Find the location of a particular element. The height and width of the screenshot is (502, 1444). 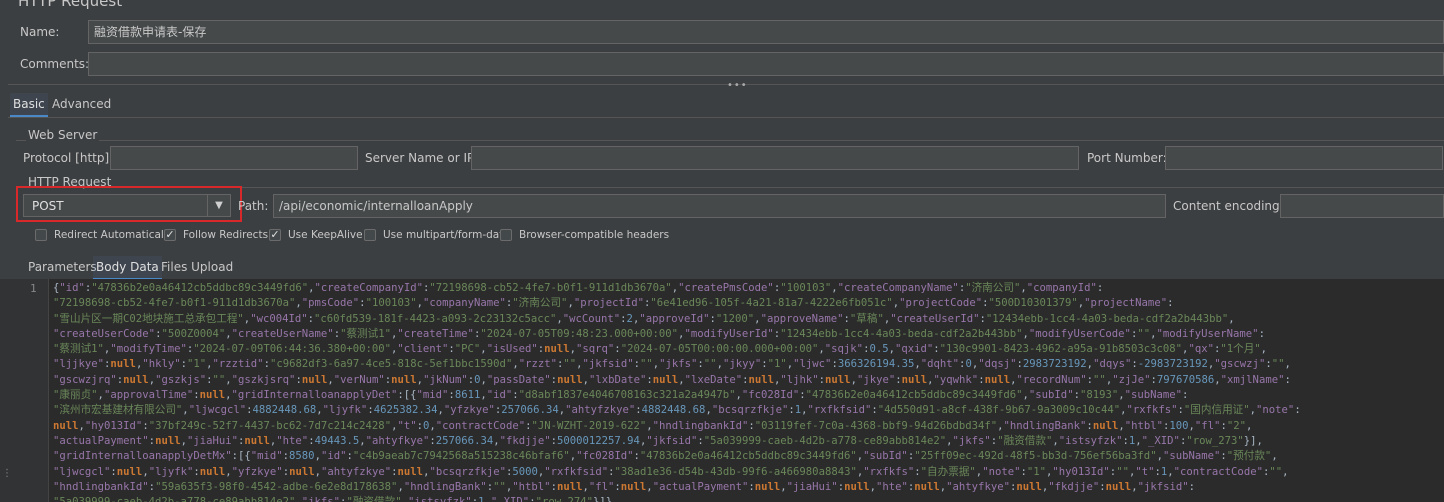

port-field is located at coordinates (1304, 158).